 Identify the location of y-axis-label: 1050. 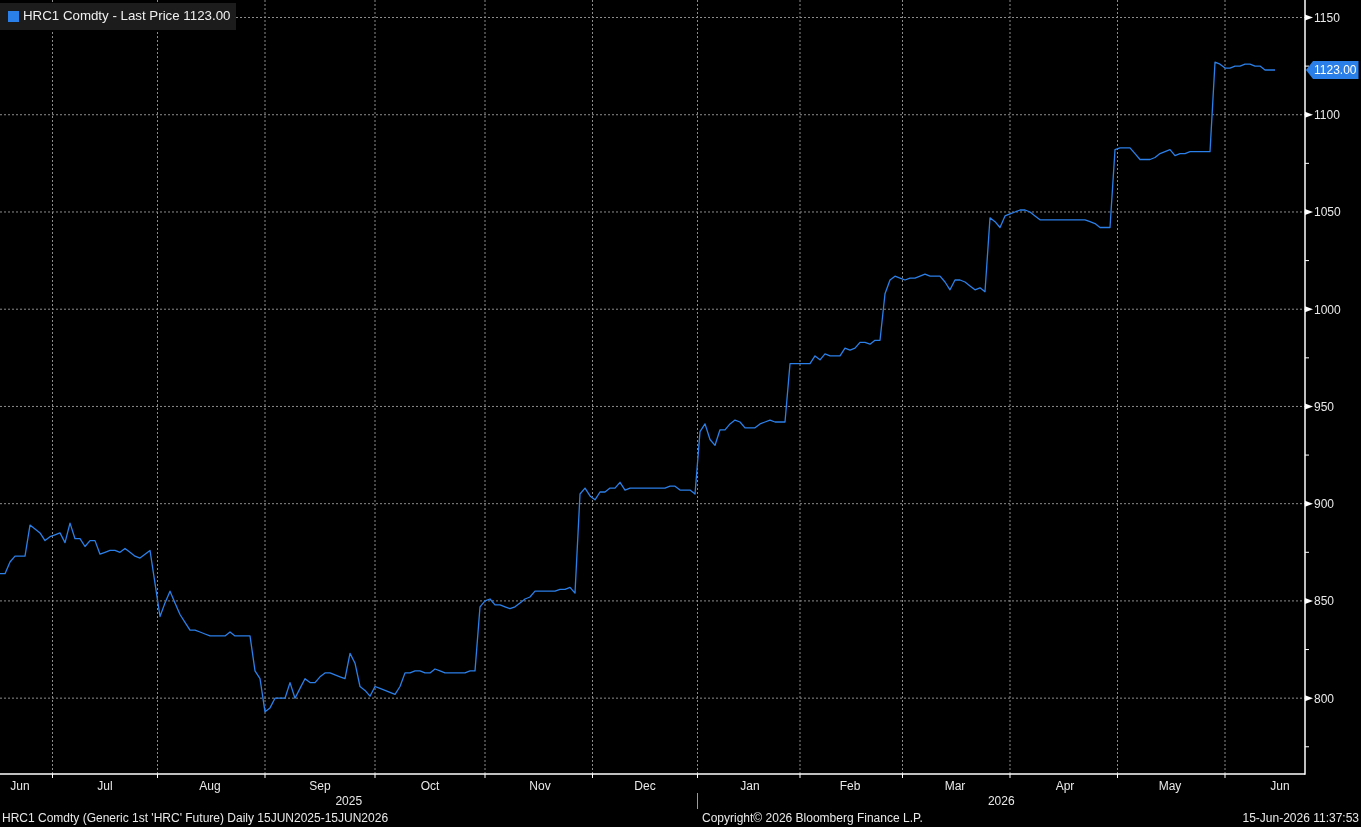
(1327, 212).